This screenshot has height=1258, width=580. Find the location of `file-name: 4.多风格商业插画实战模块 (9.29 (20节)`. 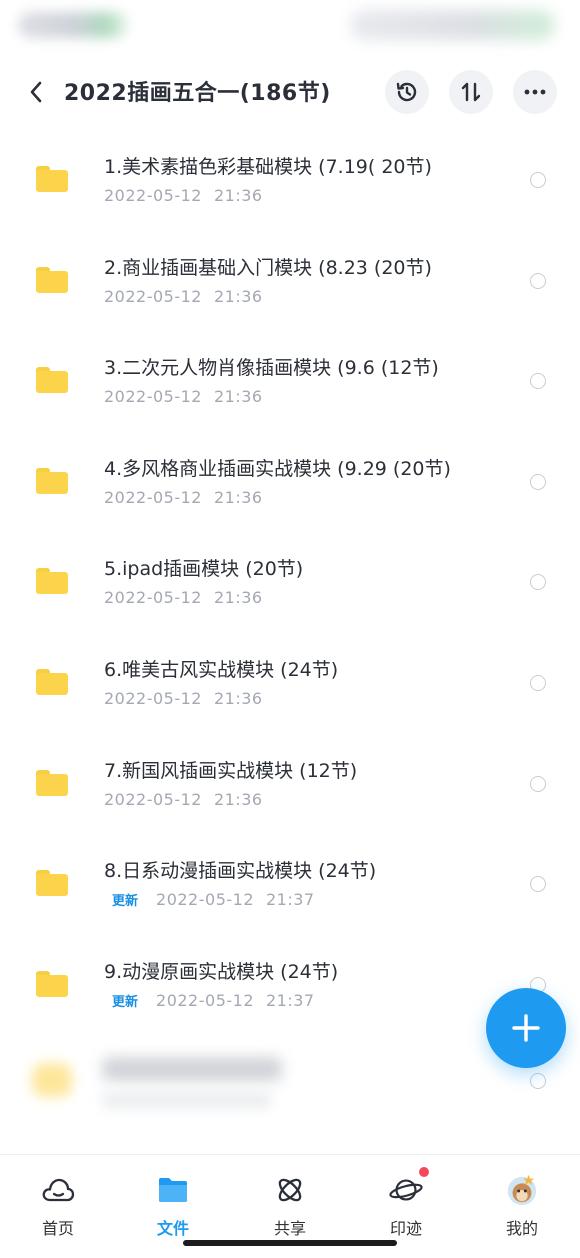

file-name: 4.多风格商业插画实战模块 (9.29 (20节) is located at coordinates (277, 468).